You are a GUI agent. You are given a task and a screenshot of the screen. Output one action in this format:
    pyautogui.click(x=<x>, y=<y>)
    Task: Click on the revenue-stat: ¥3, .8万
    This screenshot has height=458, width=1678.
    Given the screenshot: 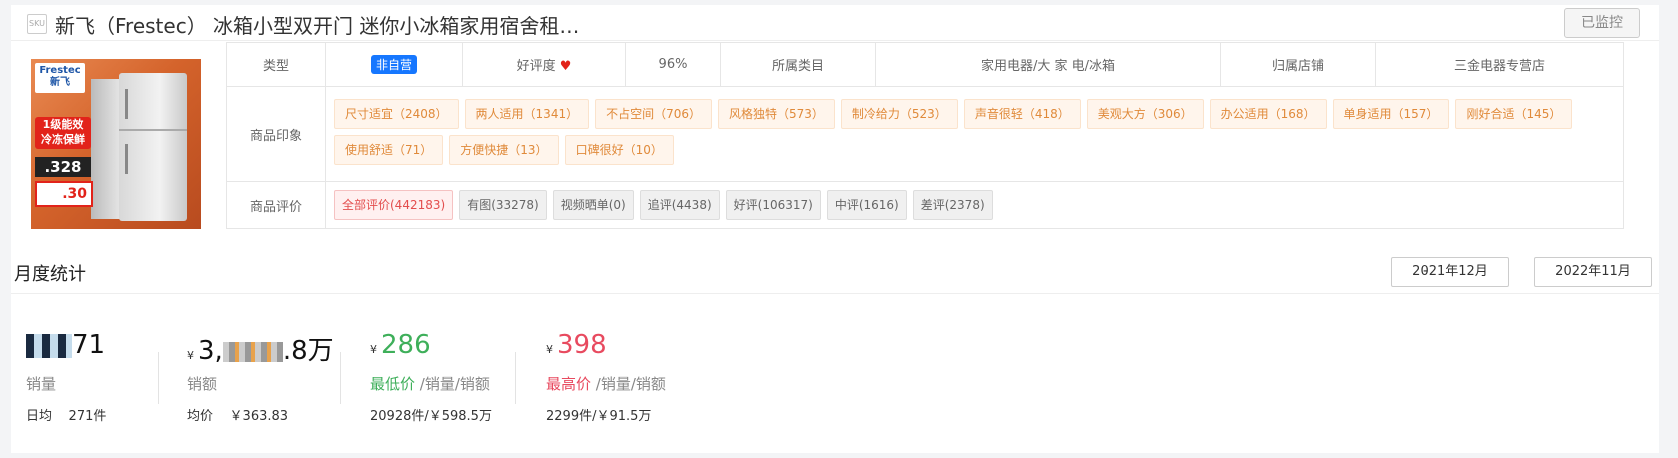 What is the action you would take?
    pyautogui.click(x=260, y=351)
    